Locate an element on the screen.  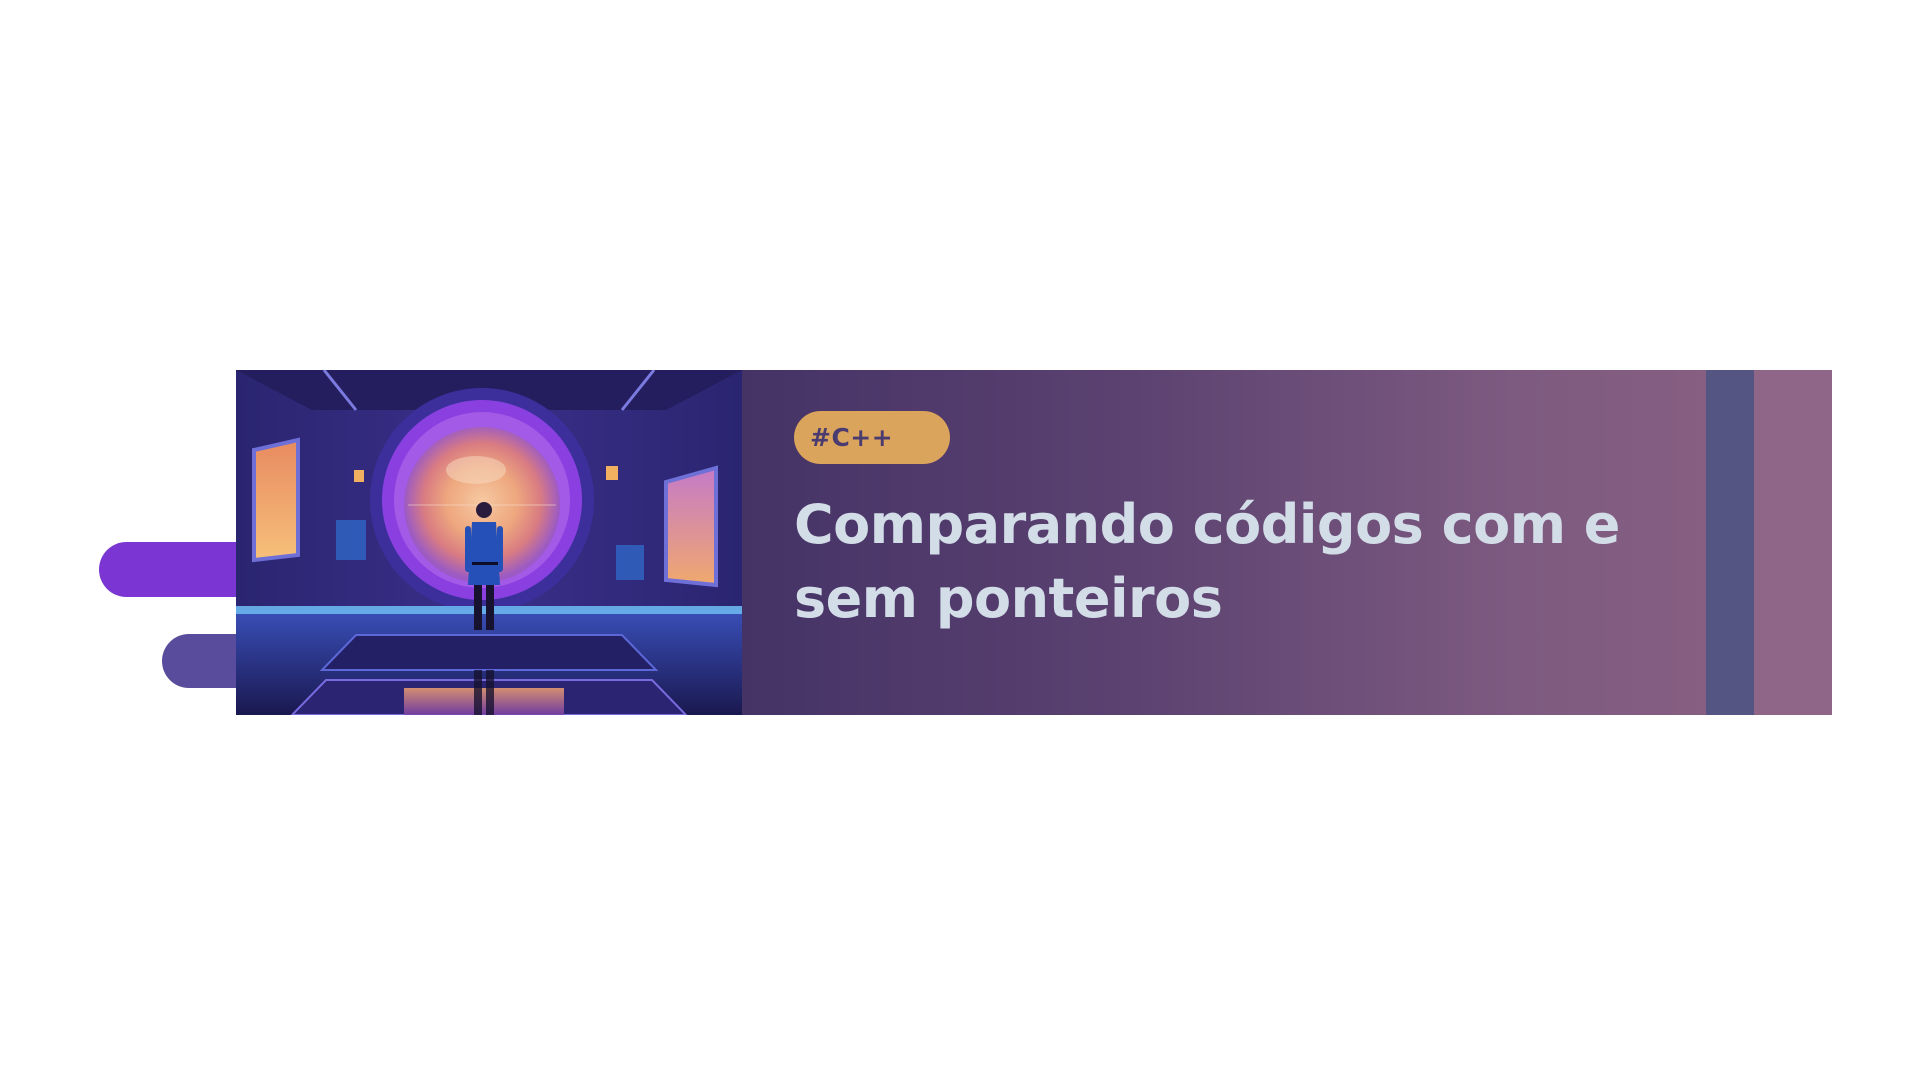
topic-tag: #C++ is located at coordinates (872, 437).